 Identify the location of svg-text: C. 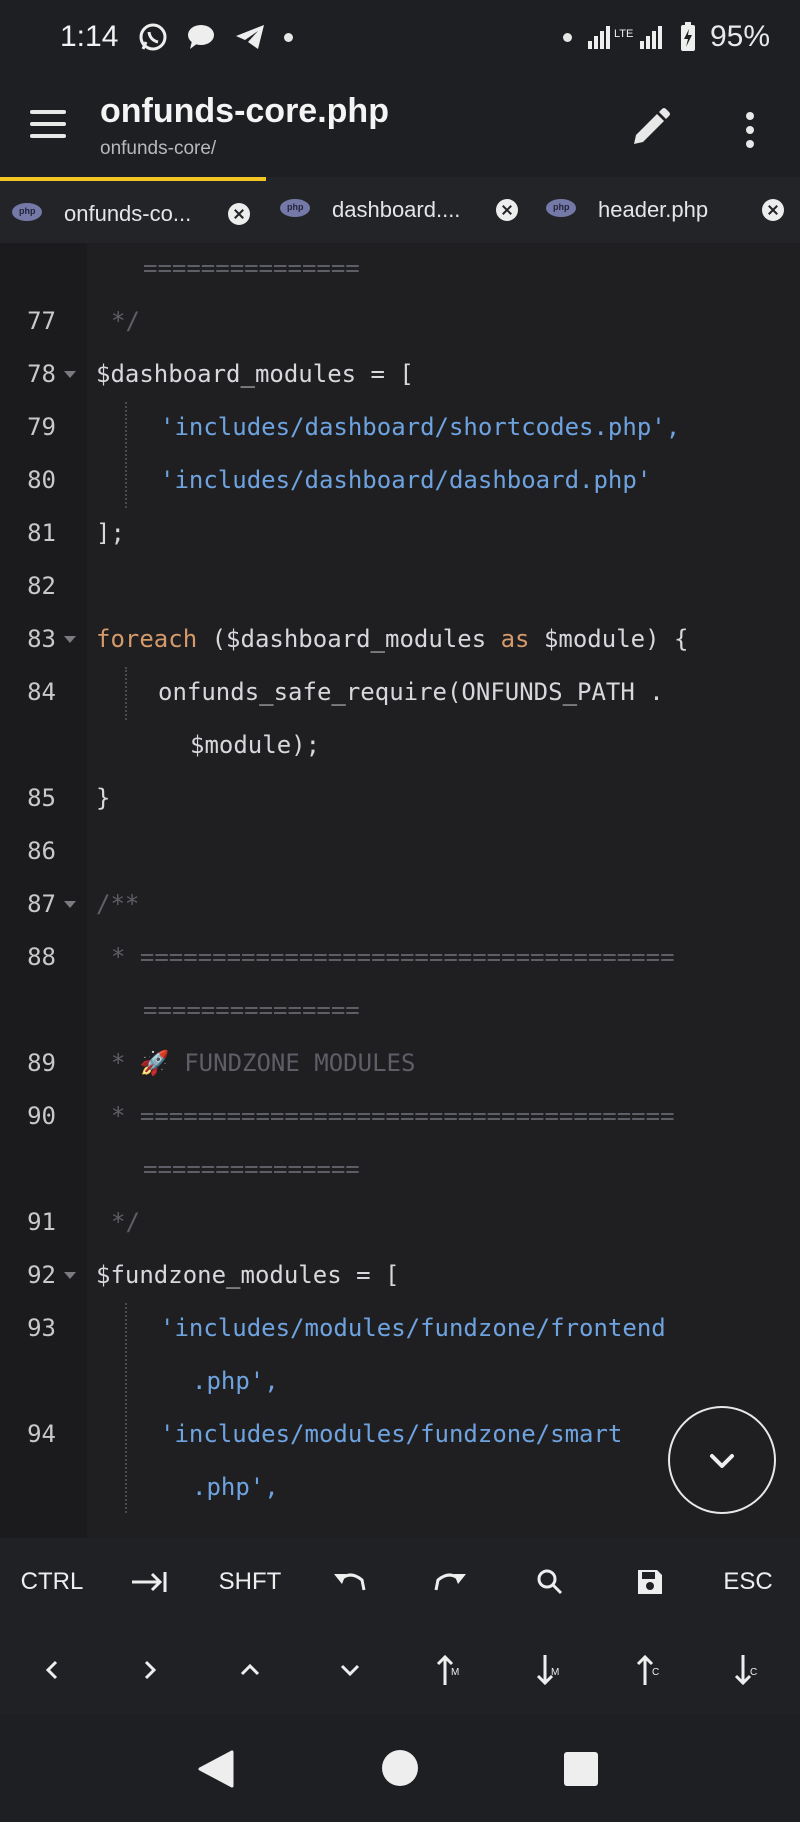
(753, 1672).